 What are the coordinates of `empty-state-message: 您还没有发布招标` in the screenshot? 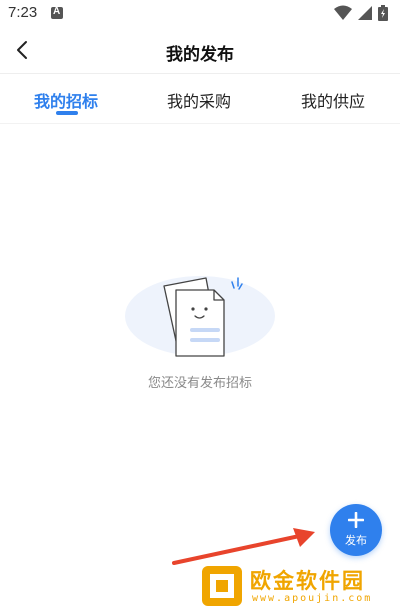 It's located at (199, 383).